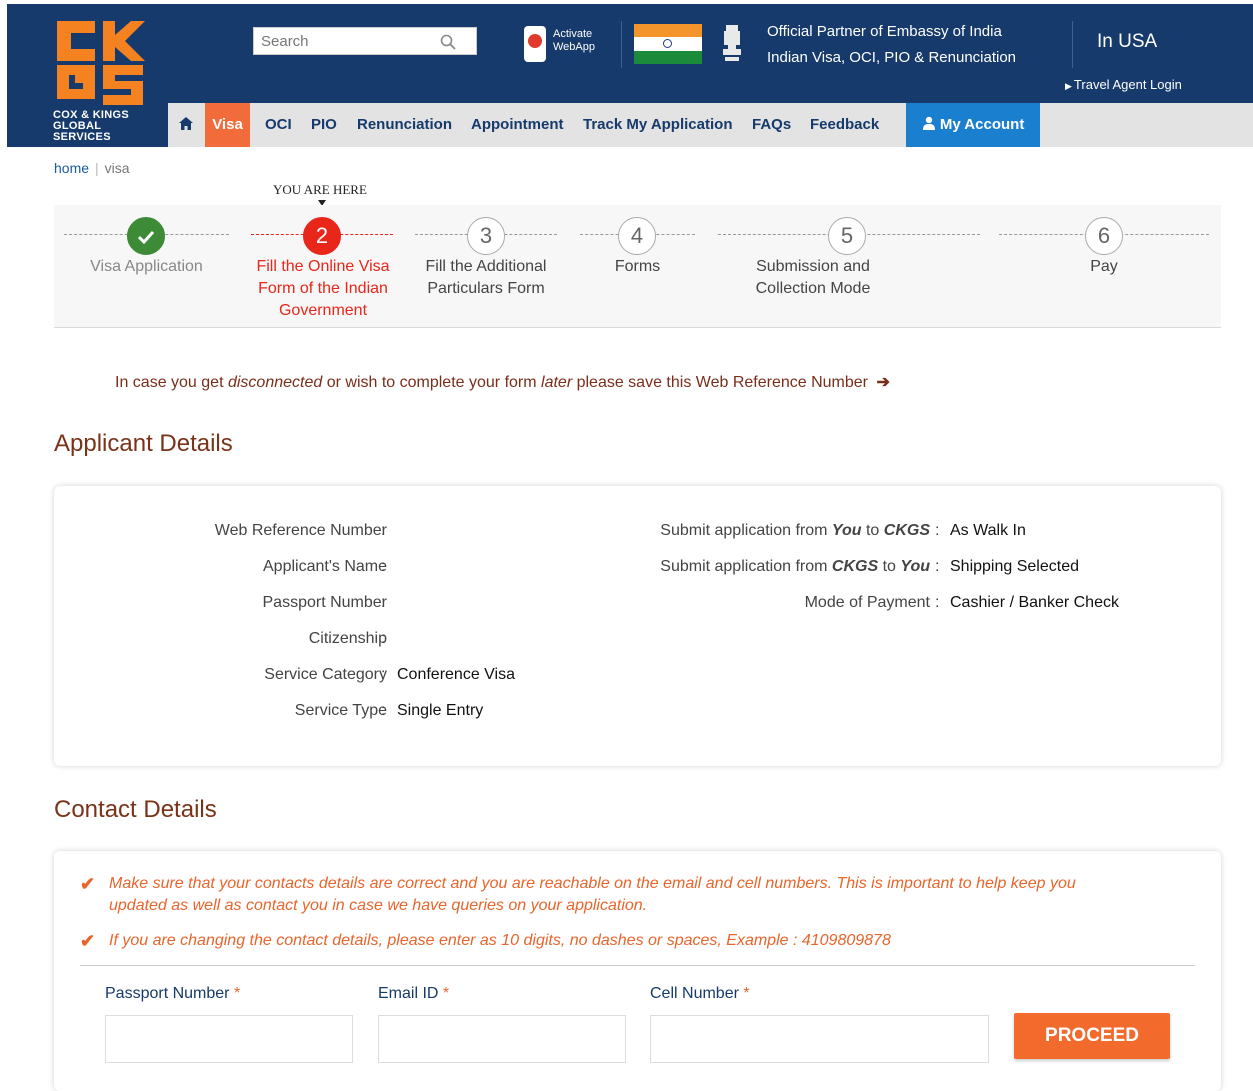  What do you see at coordinates (847, 236) in the screenshot?
I see `step-number: 5` at bounding box center [847, 236].